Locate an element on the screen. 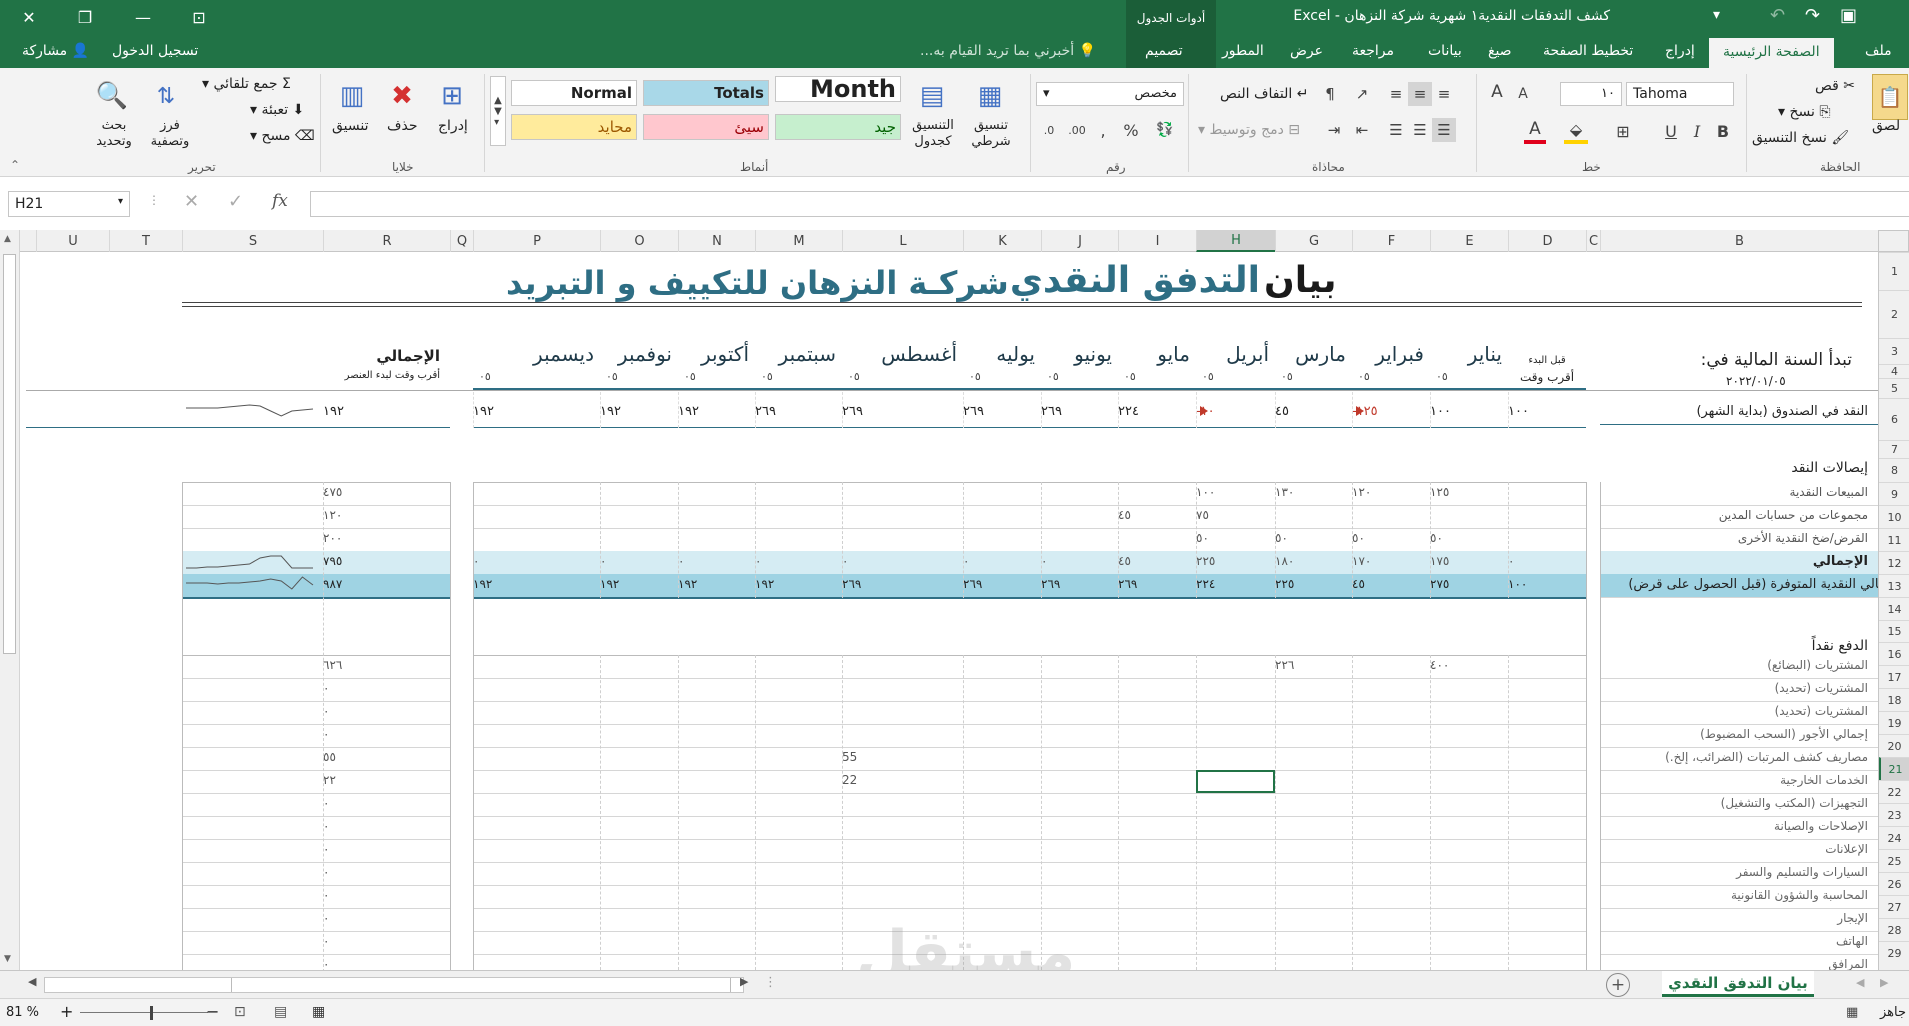  sort-filter-icon: ⇅ is located at coordinates (166, 96).